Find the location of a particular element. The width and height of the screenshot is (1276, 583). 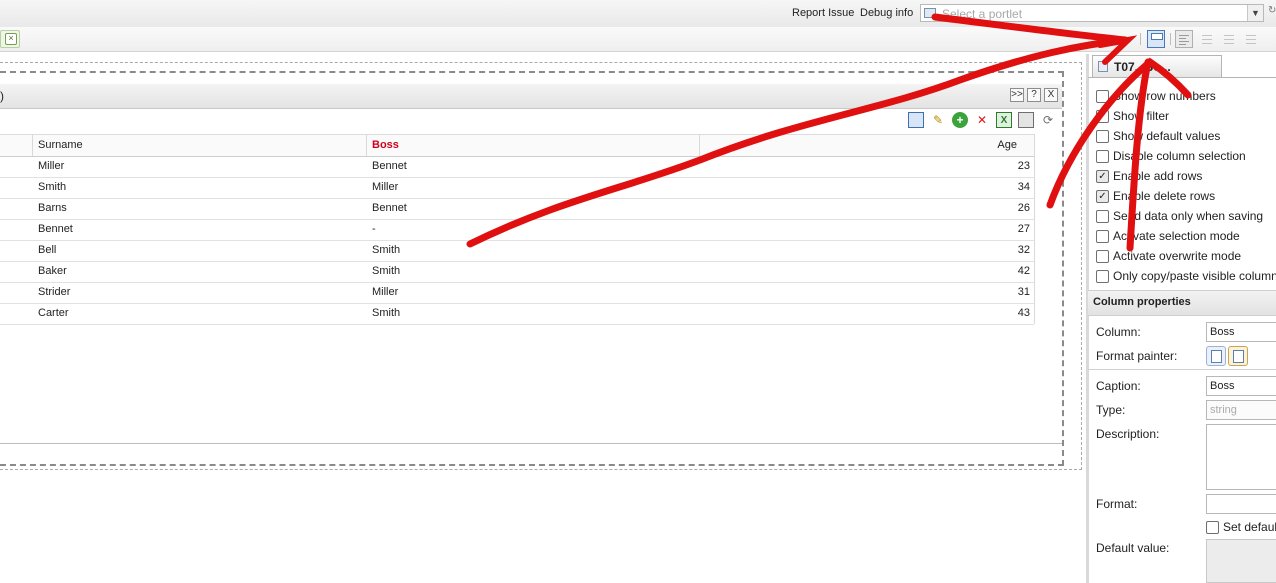

format-painter-label: Format painter: is located at coordinates (1137, 356).